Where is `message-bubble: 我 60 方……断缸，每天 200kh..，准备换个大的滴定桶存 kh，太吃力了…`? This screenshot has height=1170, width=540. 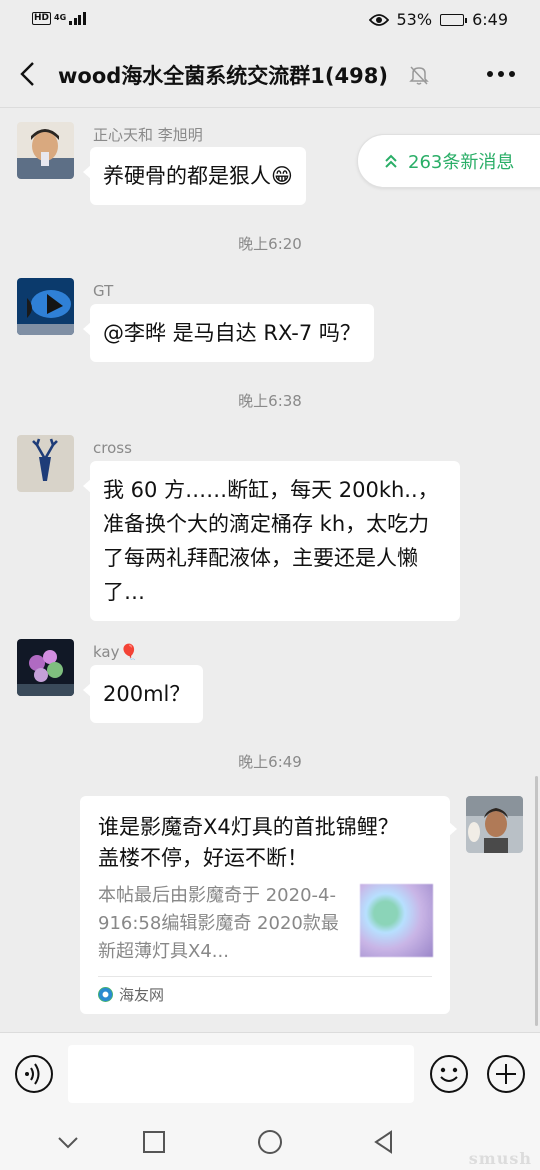 message-bubble: 我 60 方……断缸，每天 200kh..，准备换个大的滴定桶存 kh，太吃力了… is located at coordinates (271, 541).